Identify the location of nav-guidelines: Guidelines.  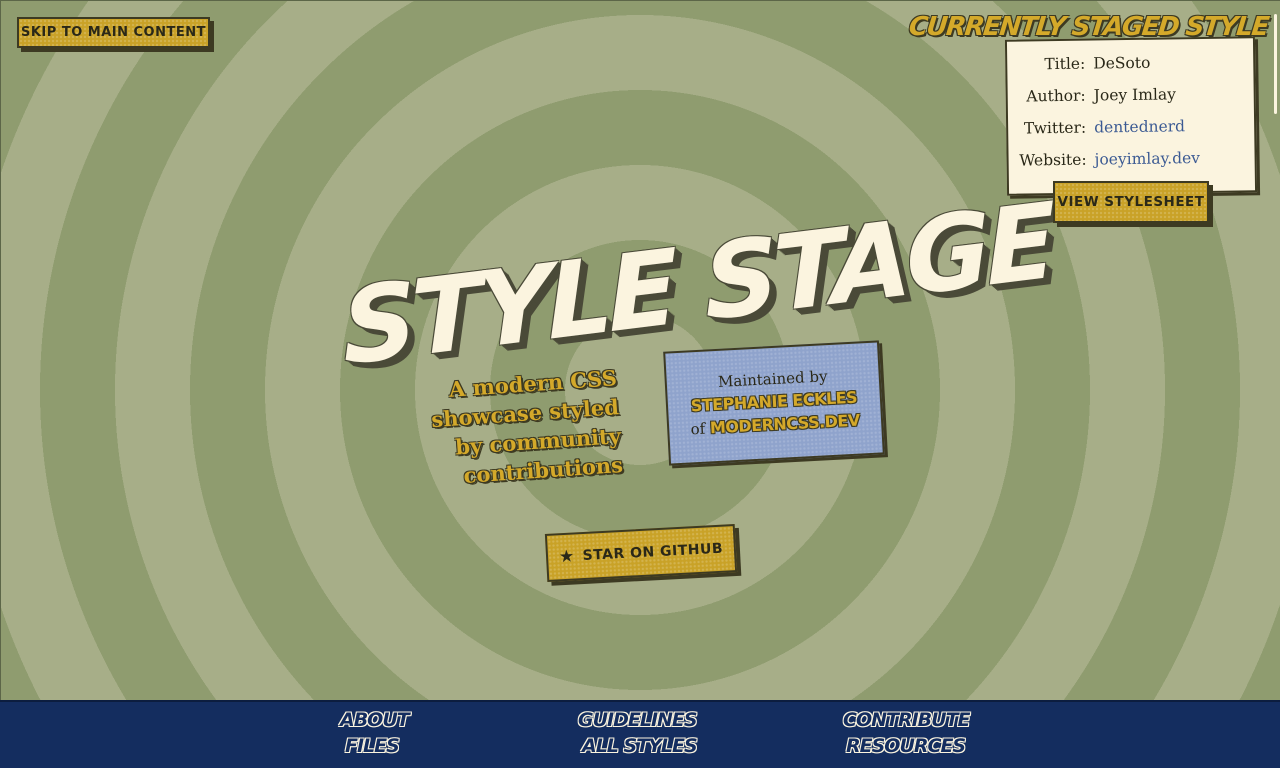
(638, 720).